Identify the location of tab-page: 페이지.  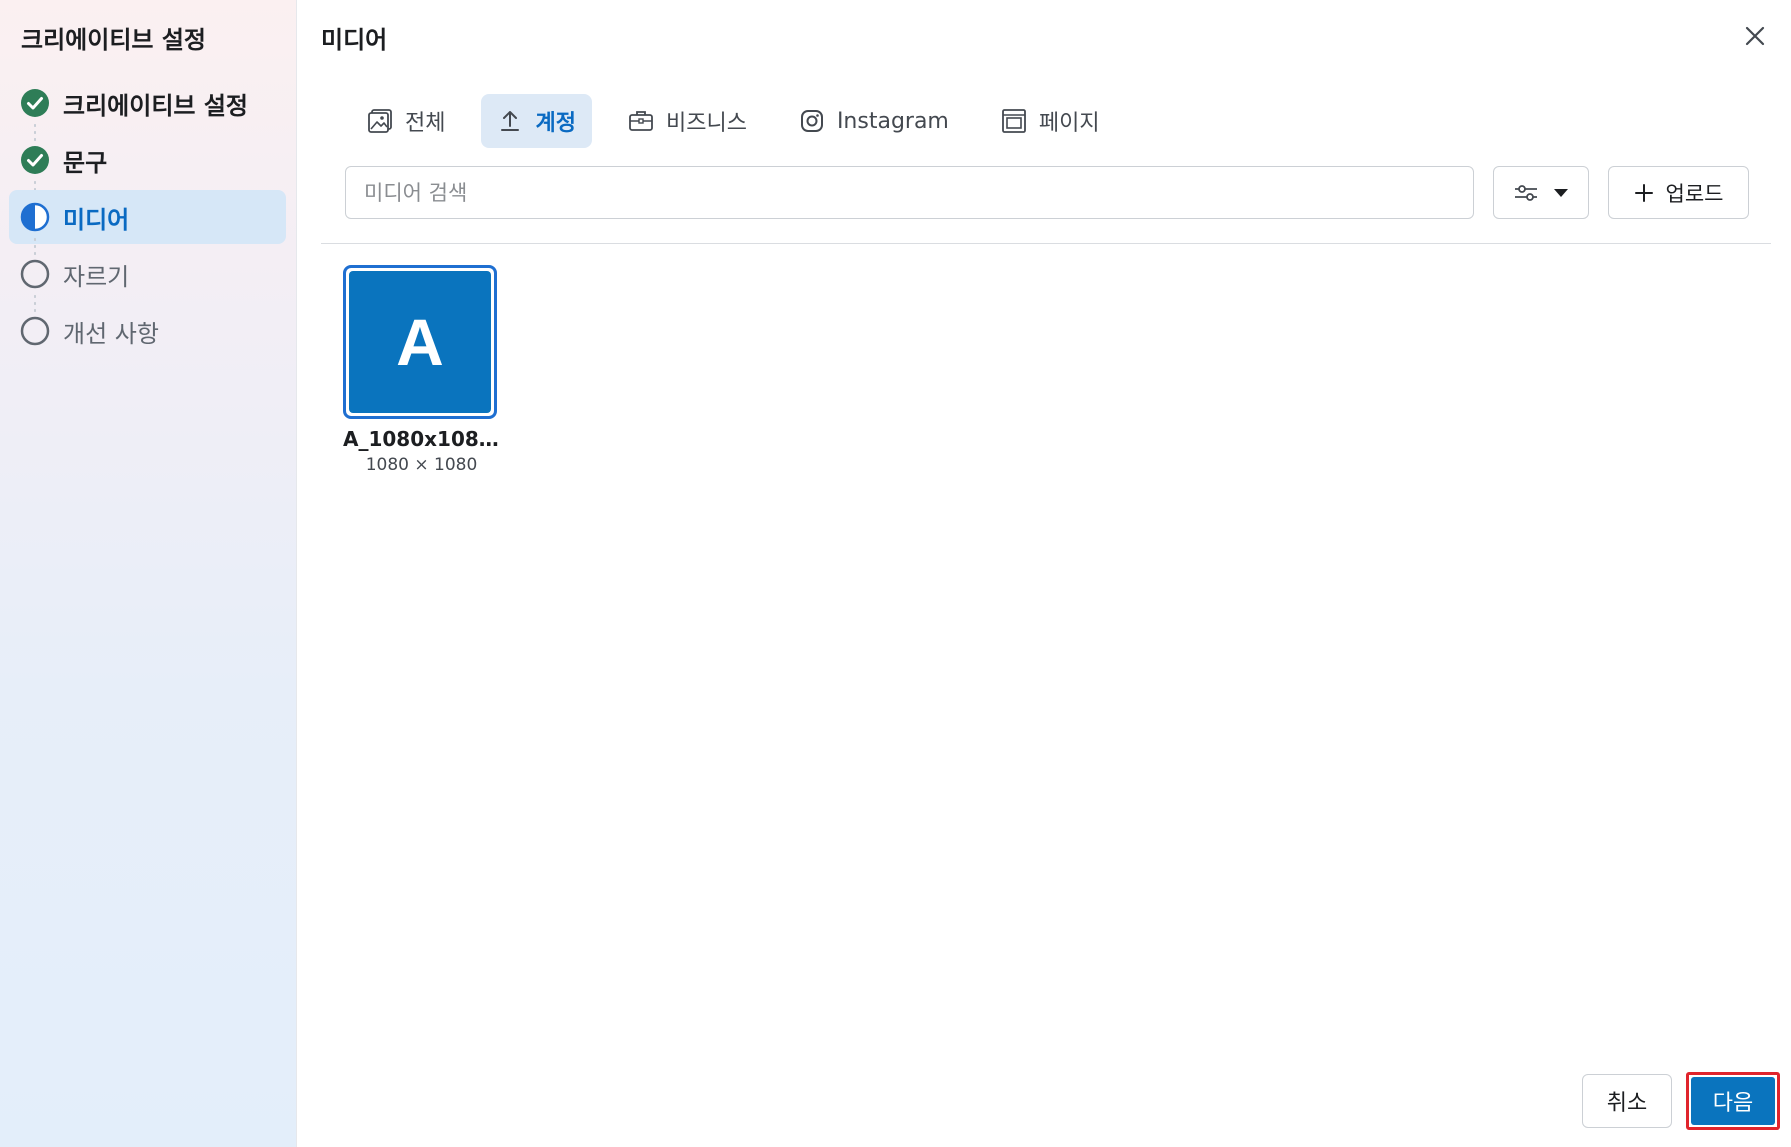
(1050, 121).